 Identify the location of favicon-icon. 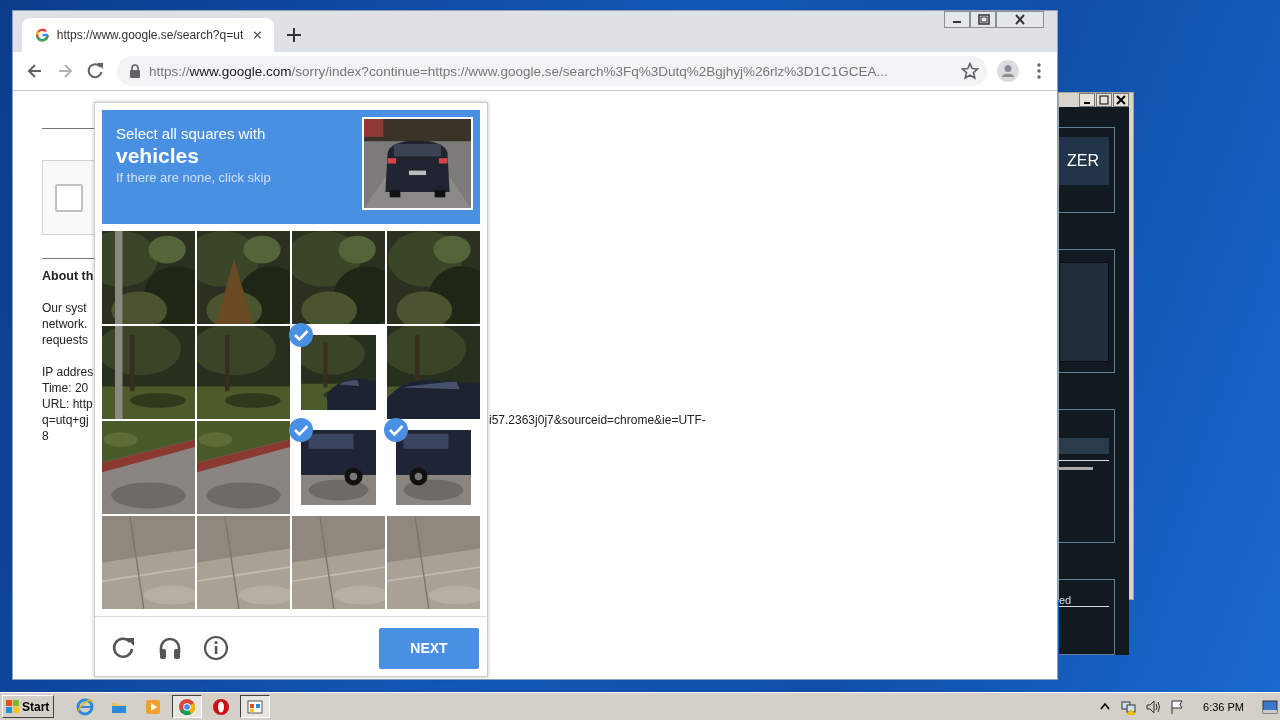
(42, 35).